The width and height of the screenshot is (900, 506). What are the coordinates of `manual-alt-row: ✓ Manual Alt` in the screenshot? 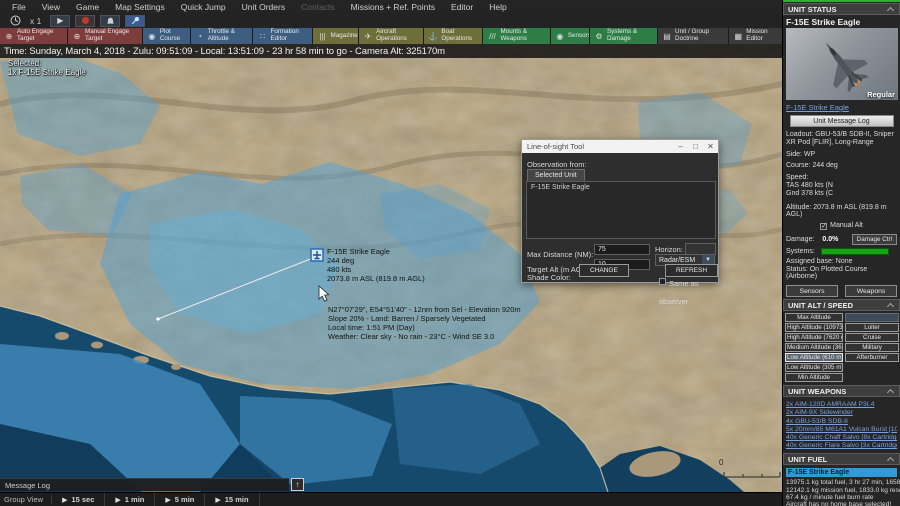 It's located at (841, 226).